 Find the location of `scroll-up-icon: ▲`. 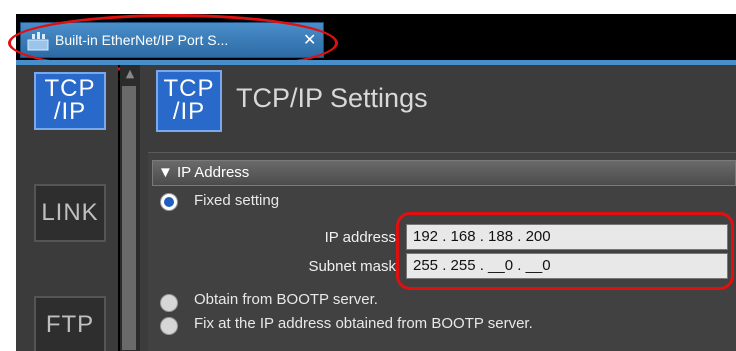

scroll-up-icon: ▲ is located at coordinates (130, 74).